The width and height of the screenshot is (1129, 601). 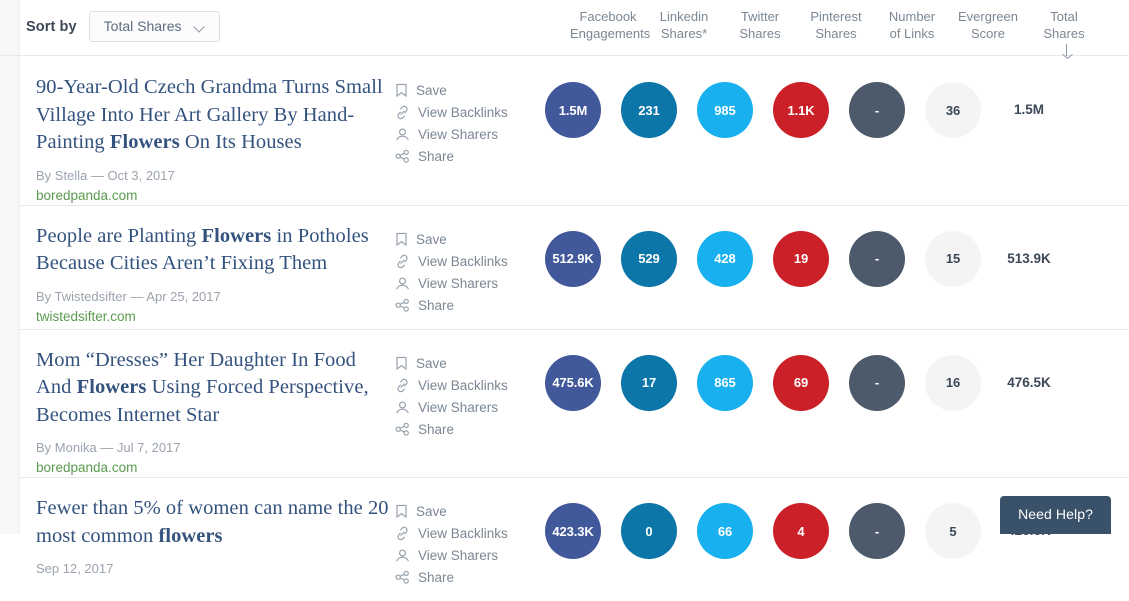 What do you see at coordinates (953, 382) in the screenshot?
I see `evergreen-value: 16` at bounding box center [953, 382].